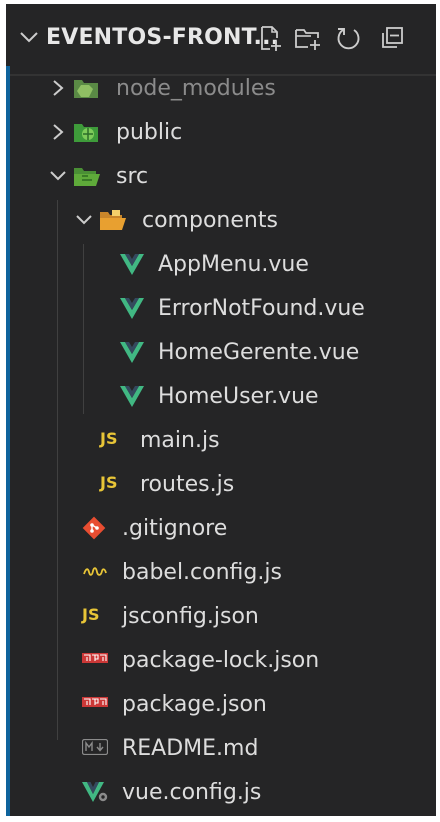 The image size is (440, 822). I want to click on tree-item-label: babel.config.js, so click(202, 572).